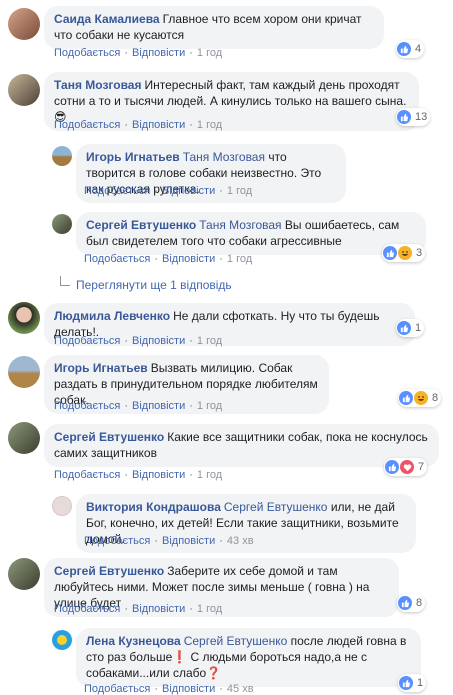  I want to click on comment-author: Виктория Кондрашова, so click(153, 507).